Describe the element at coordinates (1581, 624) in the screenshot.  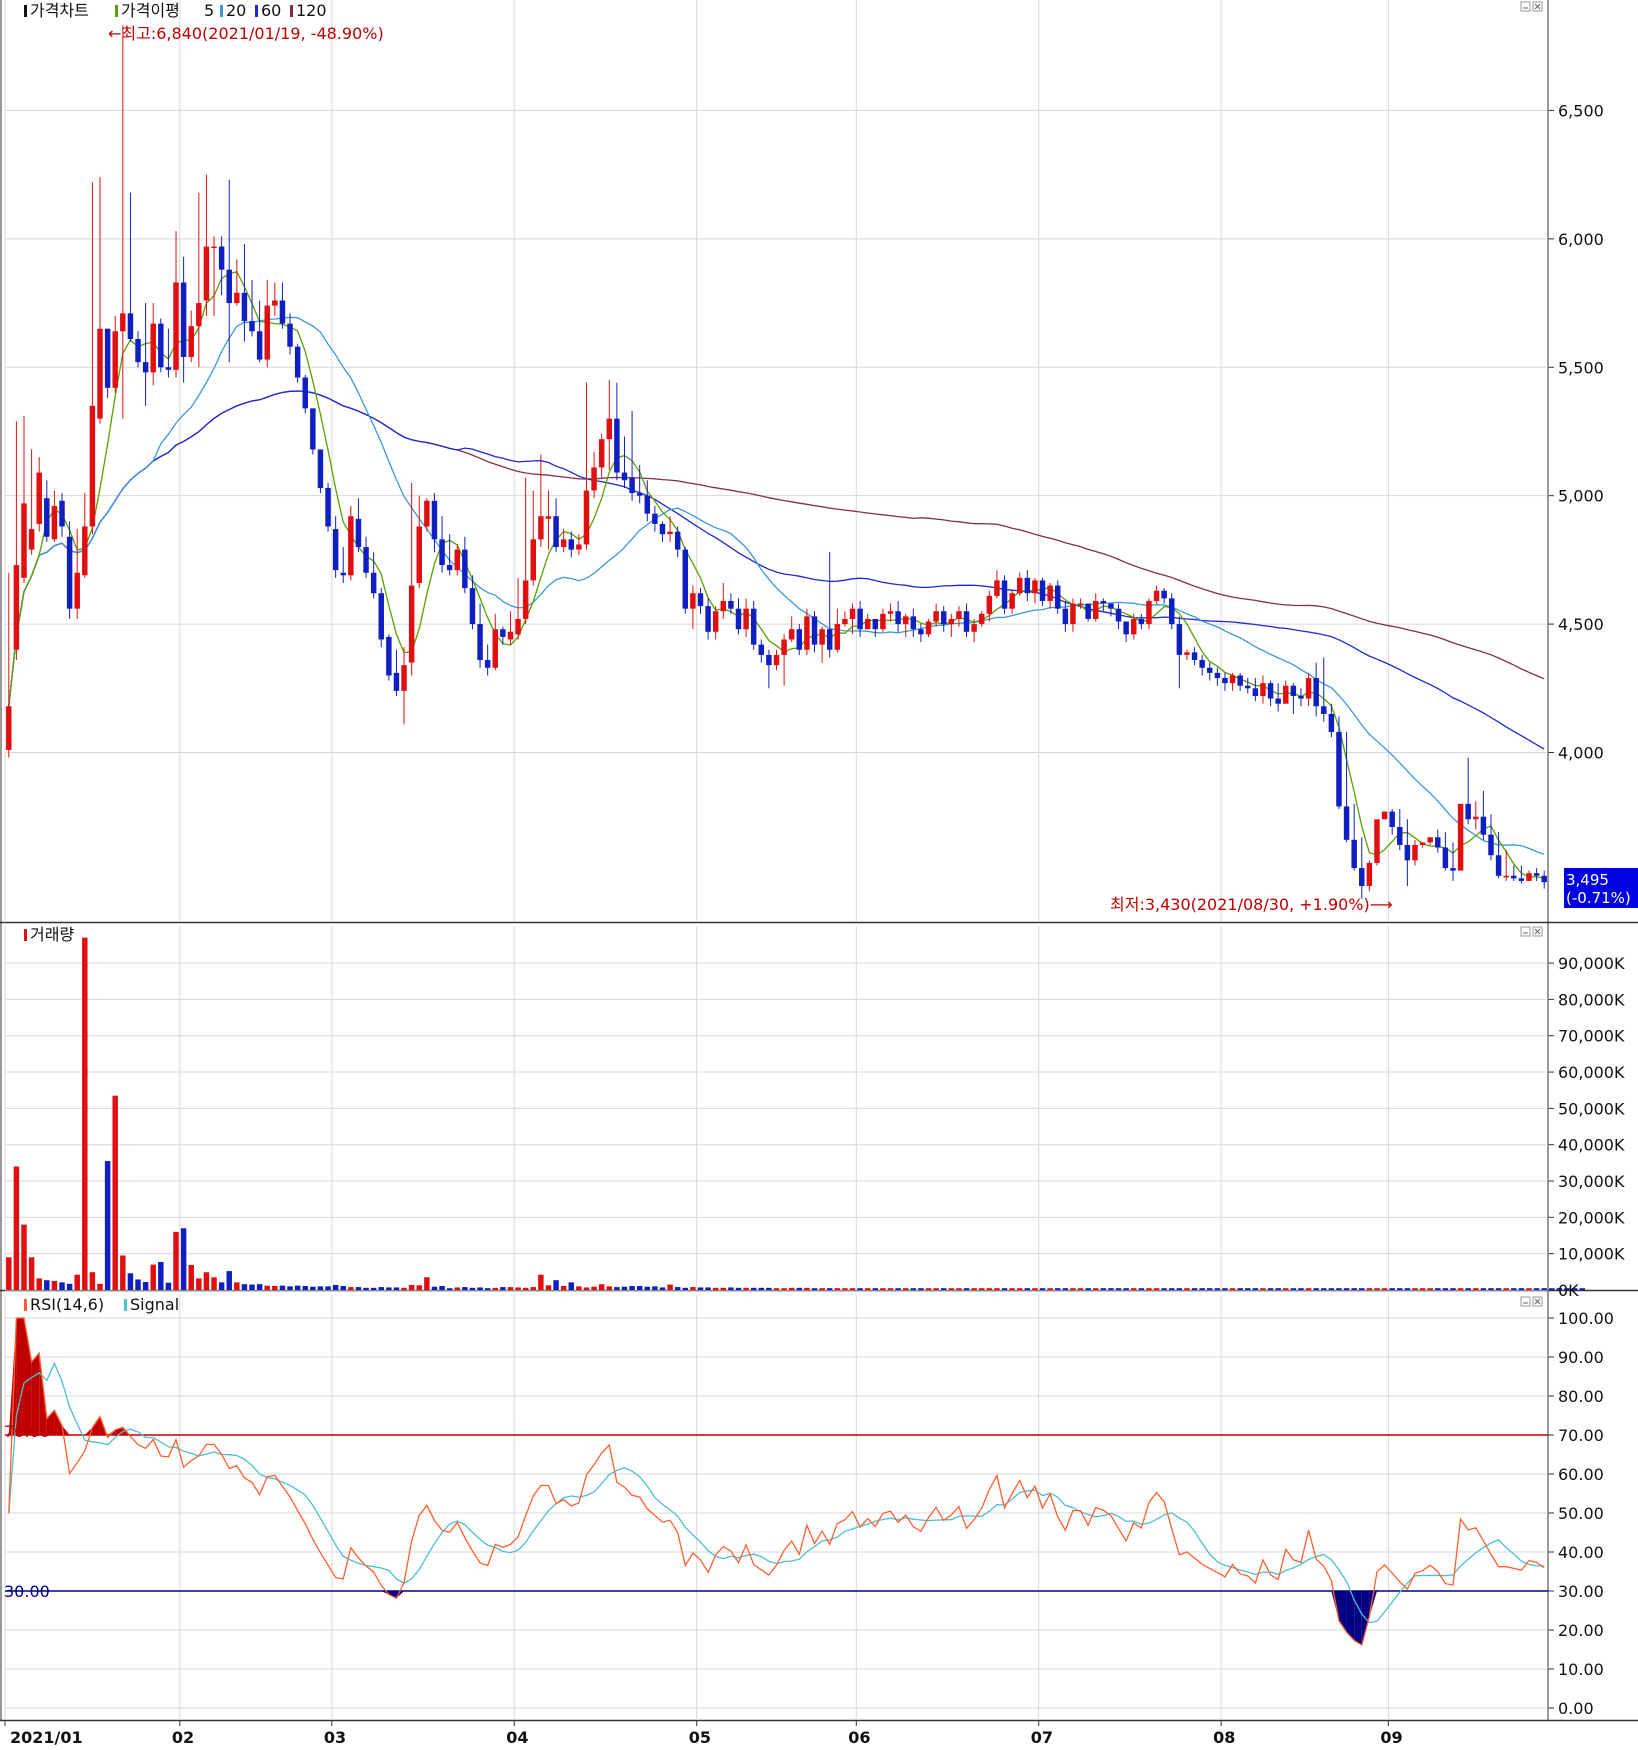
I see `price-tick-label: 4,500` at that location.